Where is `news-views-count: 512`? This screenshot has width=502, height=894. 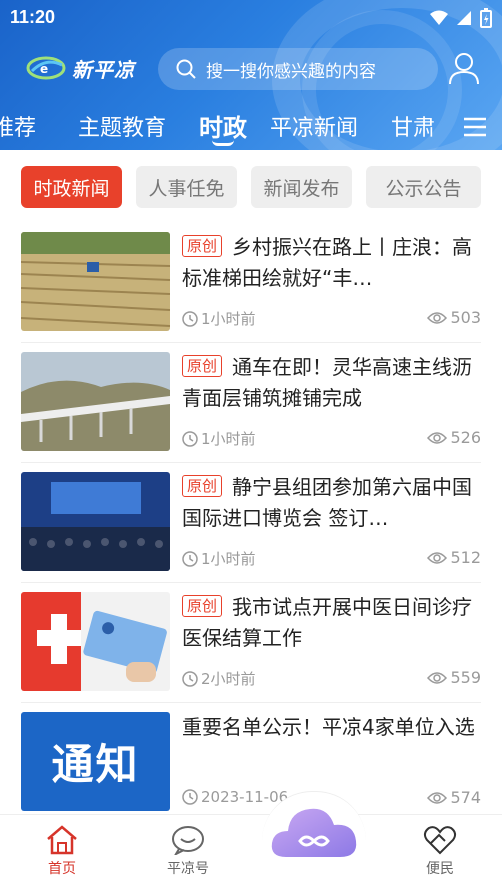
news-views-count: 512 is located at coordinates (465, 557).